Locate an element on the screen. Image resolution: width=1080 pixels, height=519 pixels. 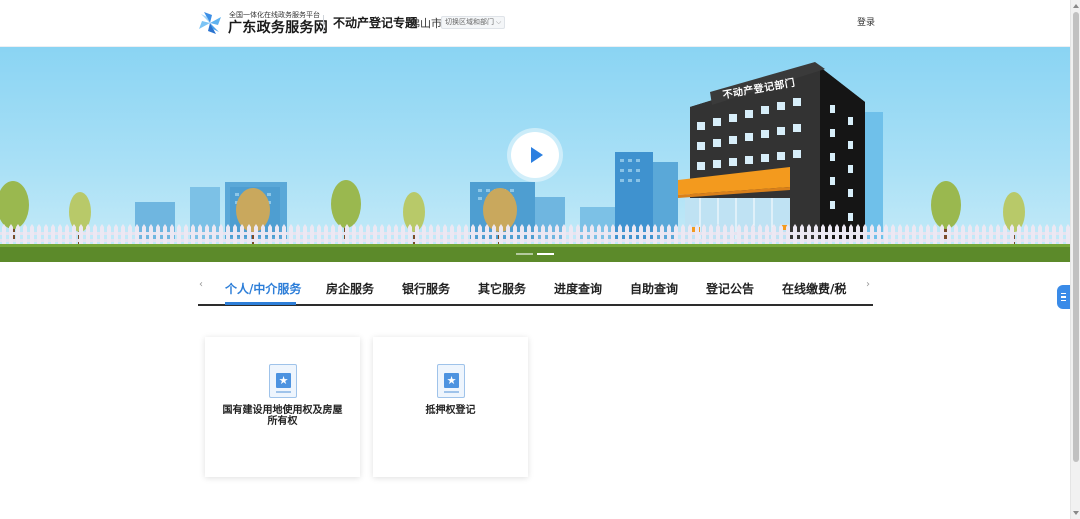
login-link: 登录 is located at coordinates (866, 23).